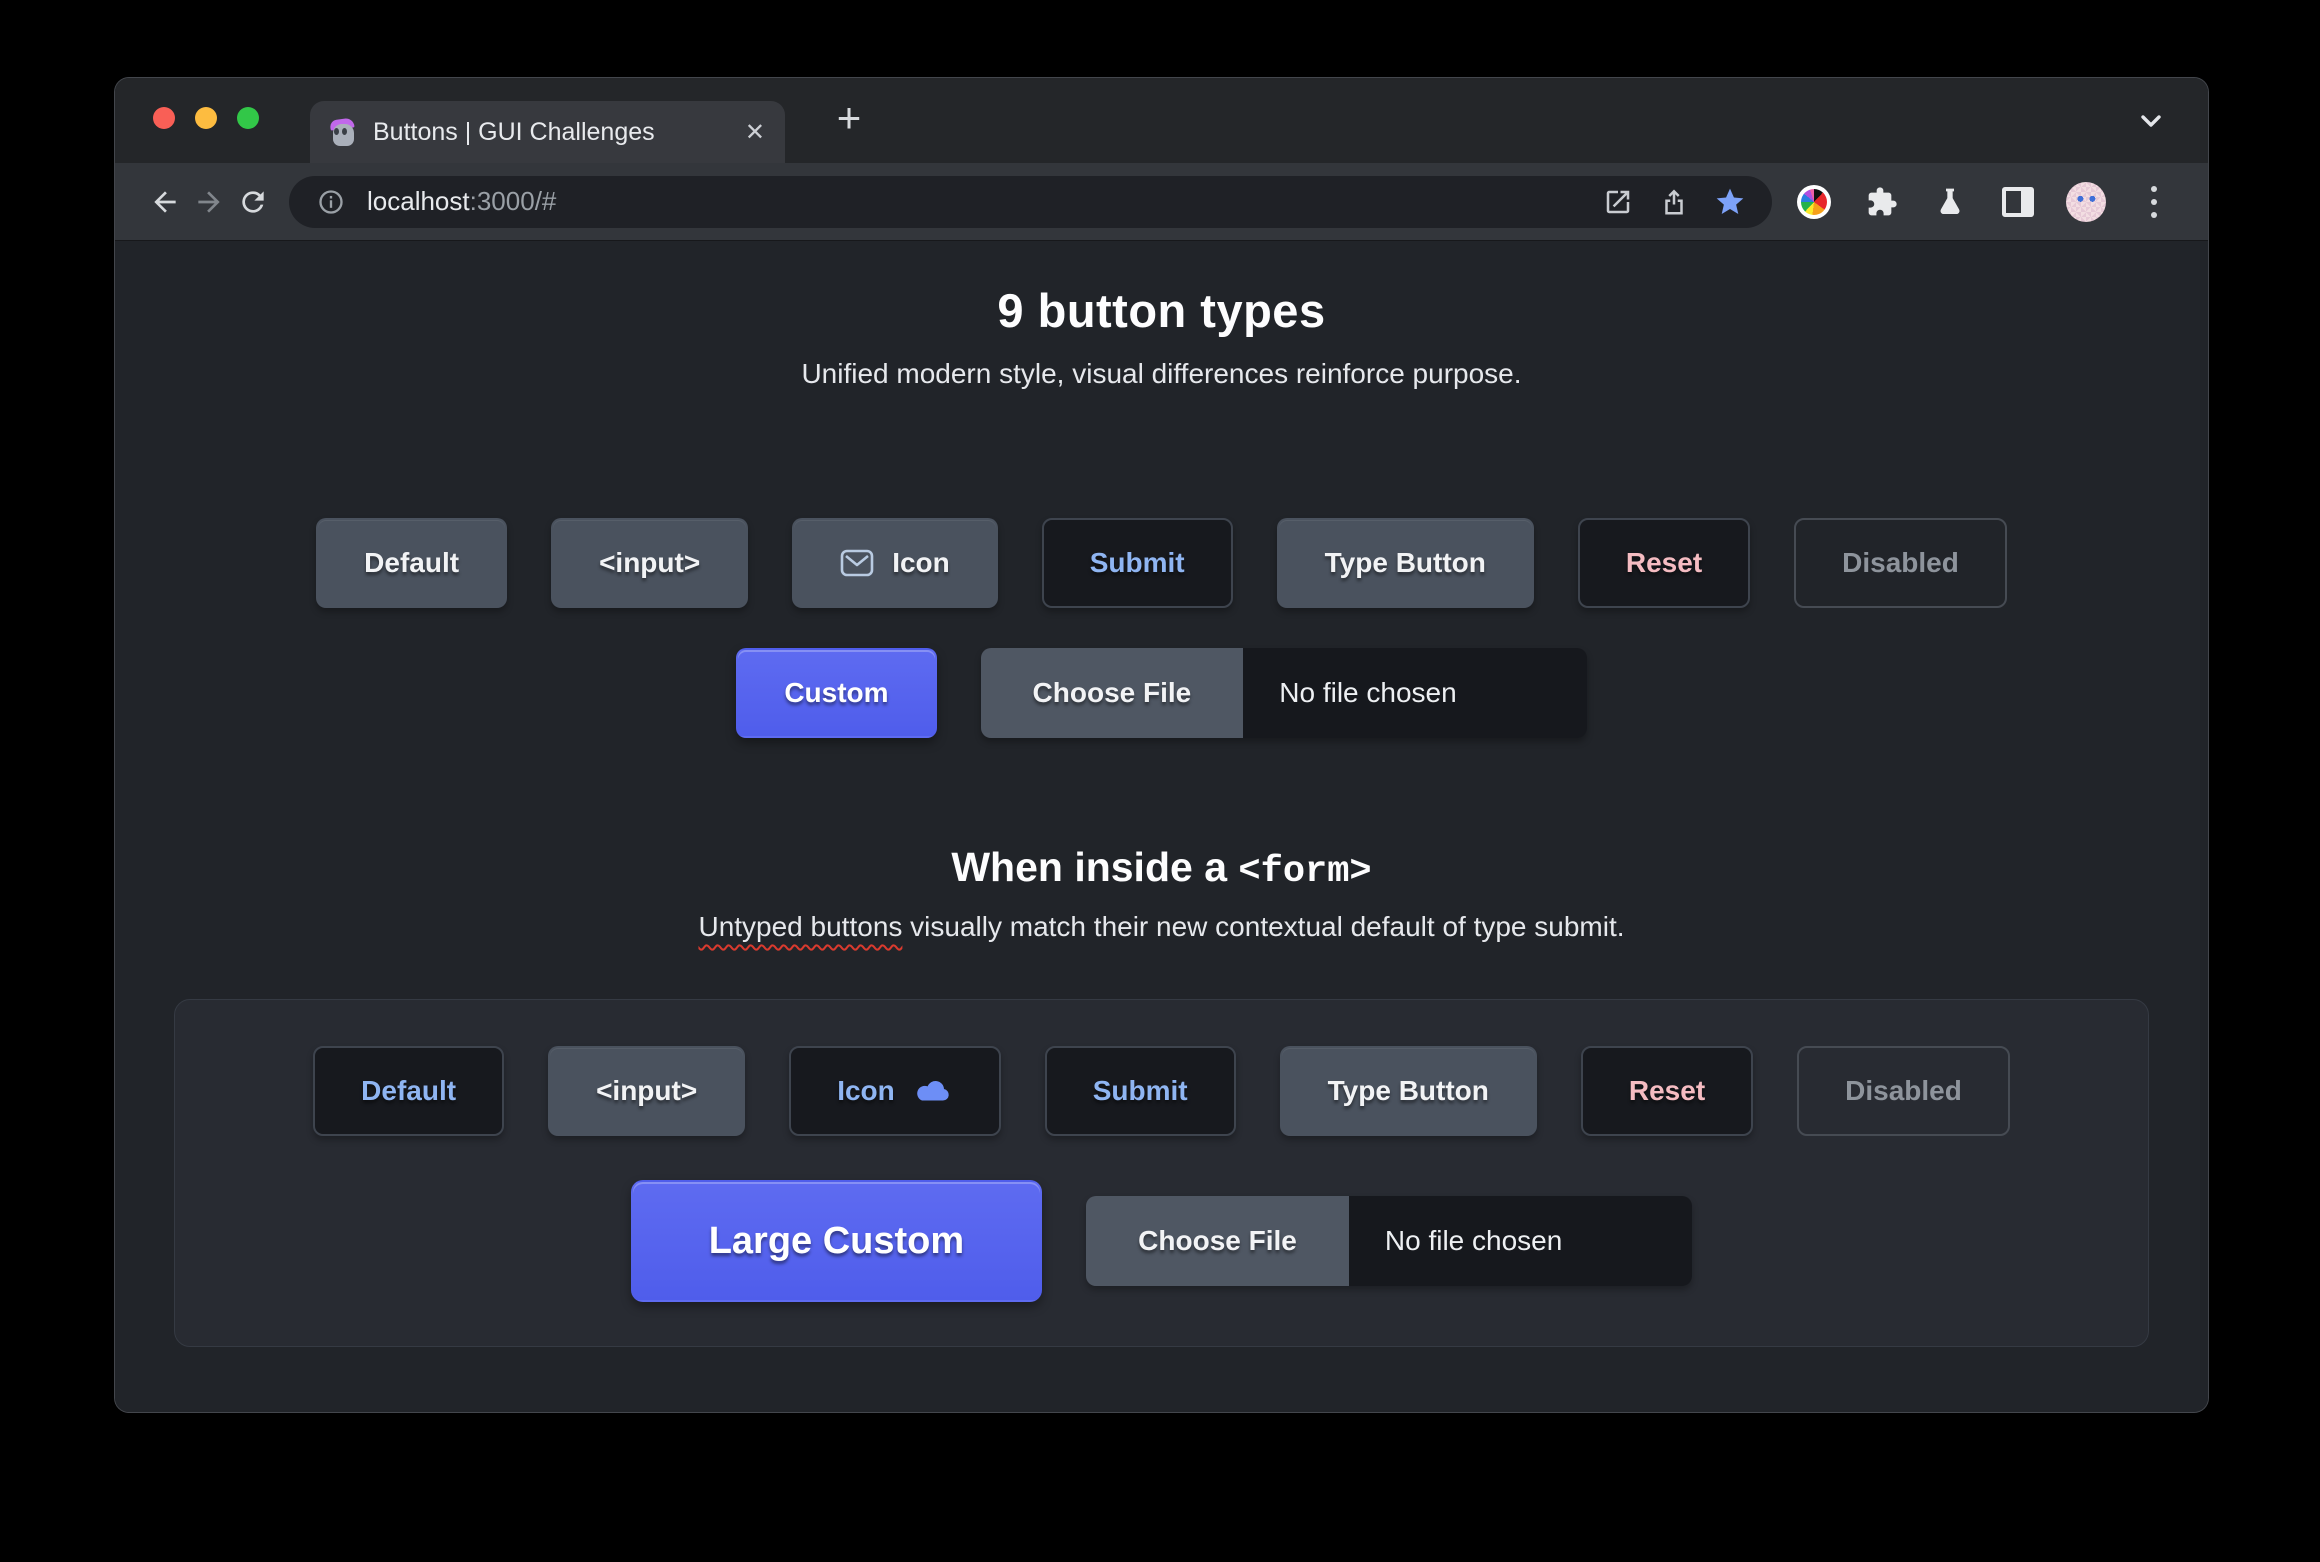 The image size is (2320, 1562). Describe the element at coordinates (2154, 202) in the screenshot. I see `menu-dots-icon` at that location.